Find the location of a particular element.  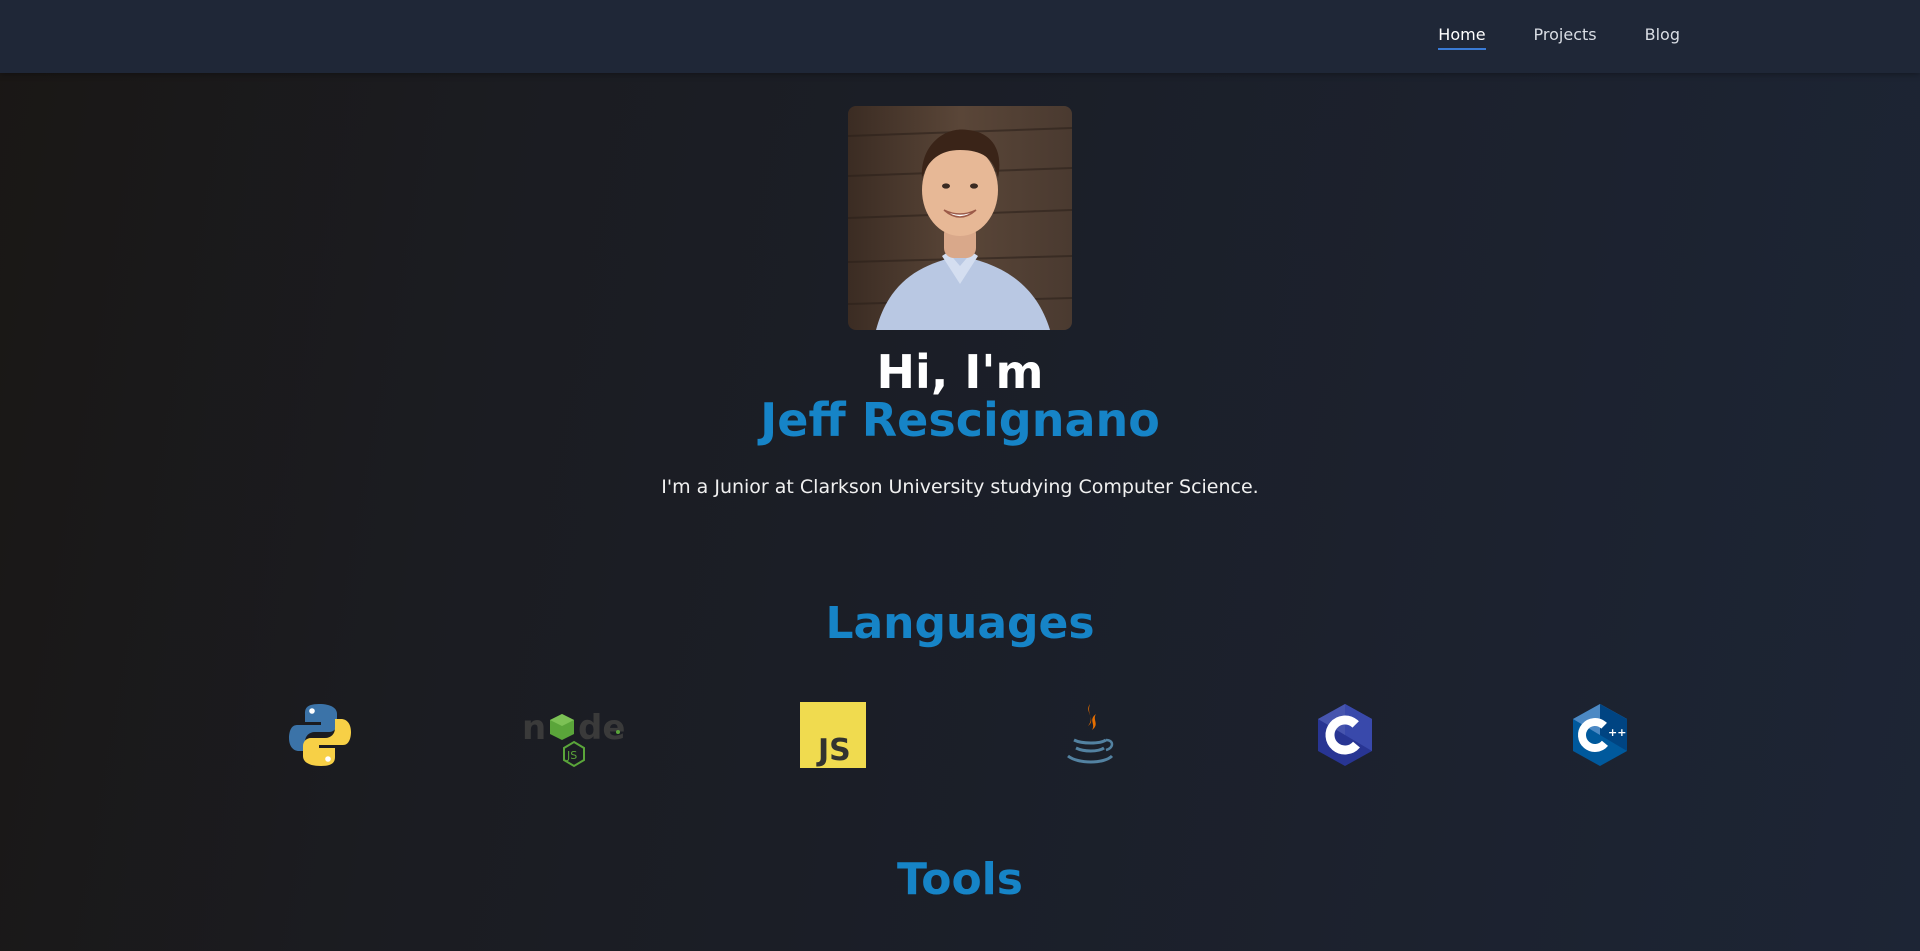

languages-row: n de JS JS ++ is located at coordinates (960, 735).